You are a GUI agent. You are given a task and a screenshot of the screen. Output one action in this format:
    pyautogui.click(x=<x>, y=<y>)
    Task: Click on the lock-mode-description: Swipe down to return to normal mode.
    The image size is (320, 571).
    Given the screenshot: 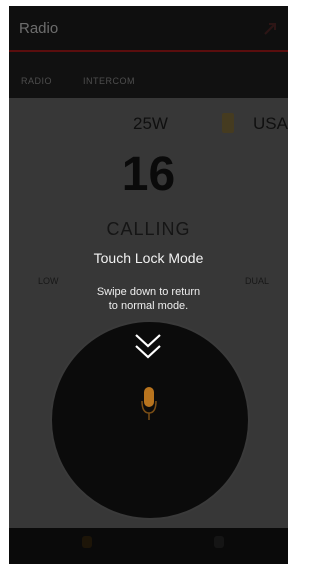 What is the action you would take?
    pyautogui.click(x=148, y=299)
    